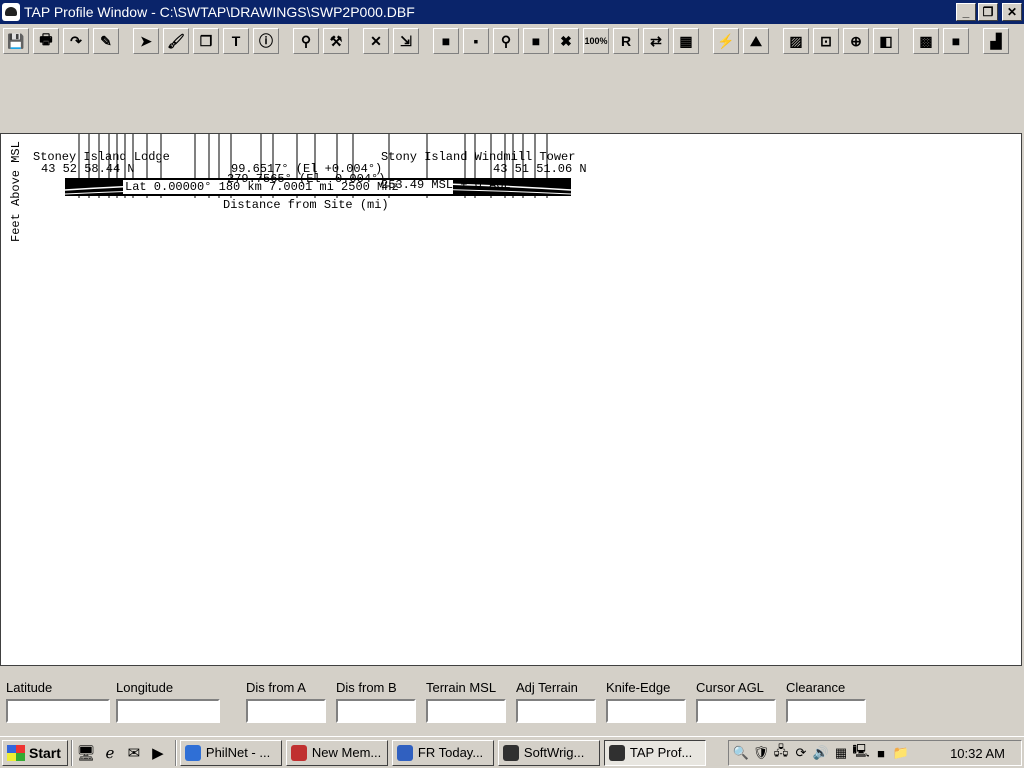 The width and height of the screenshot is (1024, 768). What do you see at coordinates (446, 41) in the screenshot?
I see `green-box-icon: ■` at bounding box center [446, 41].